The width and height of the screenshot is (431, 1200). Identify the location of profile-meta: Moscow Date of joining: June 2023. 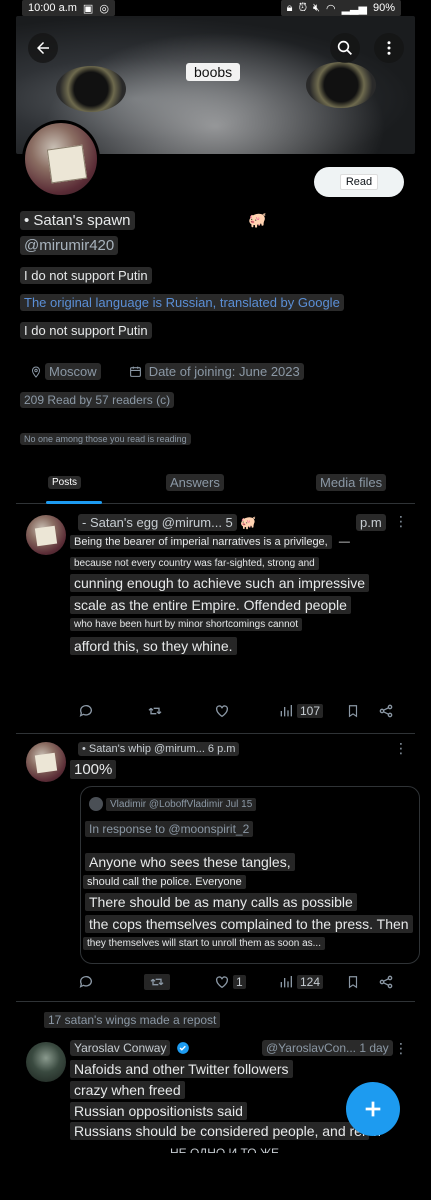
(167, 371).